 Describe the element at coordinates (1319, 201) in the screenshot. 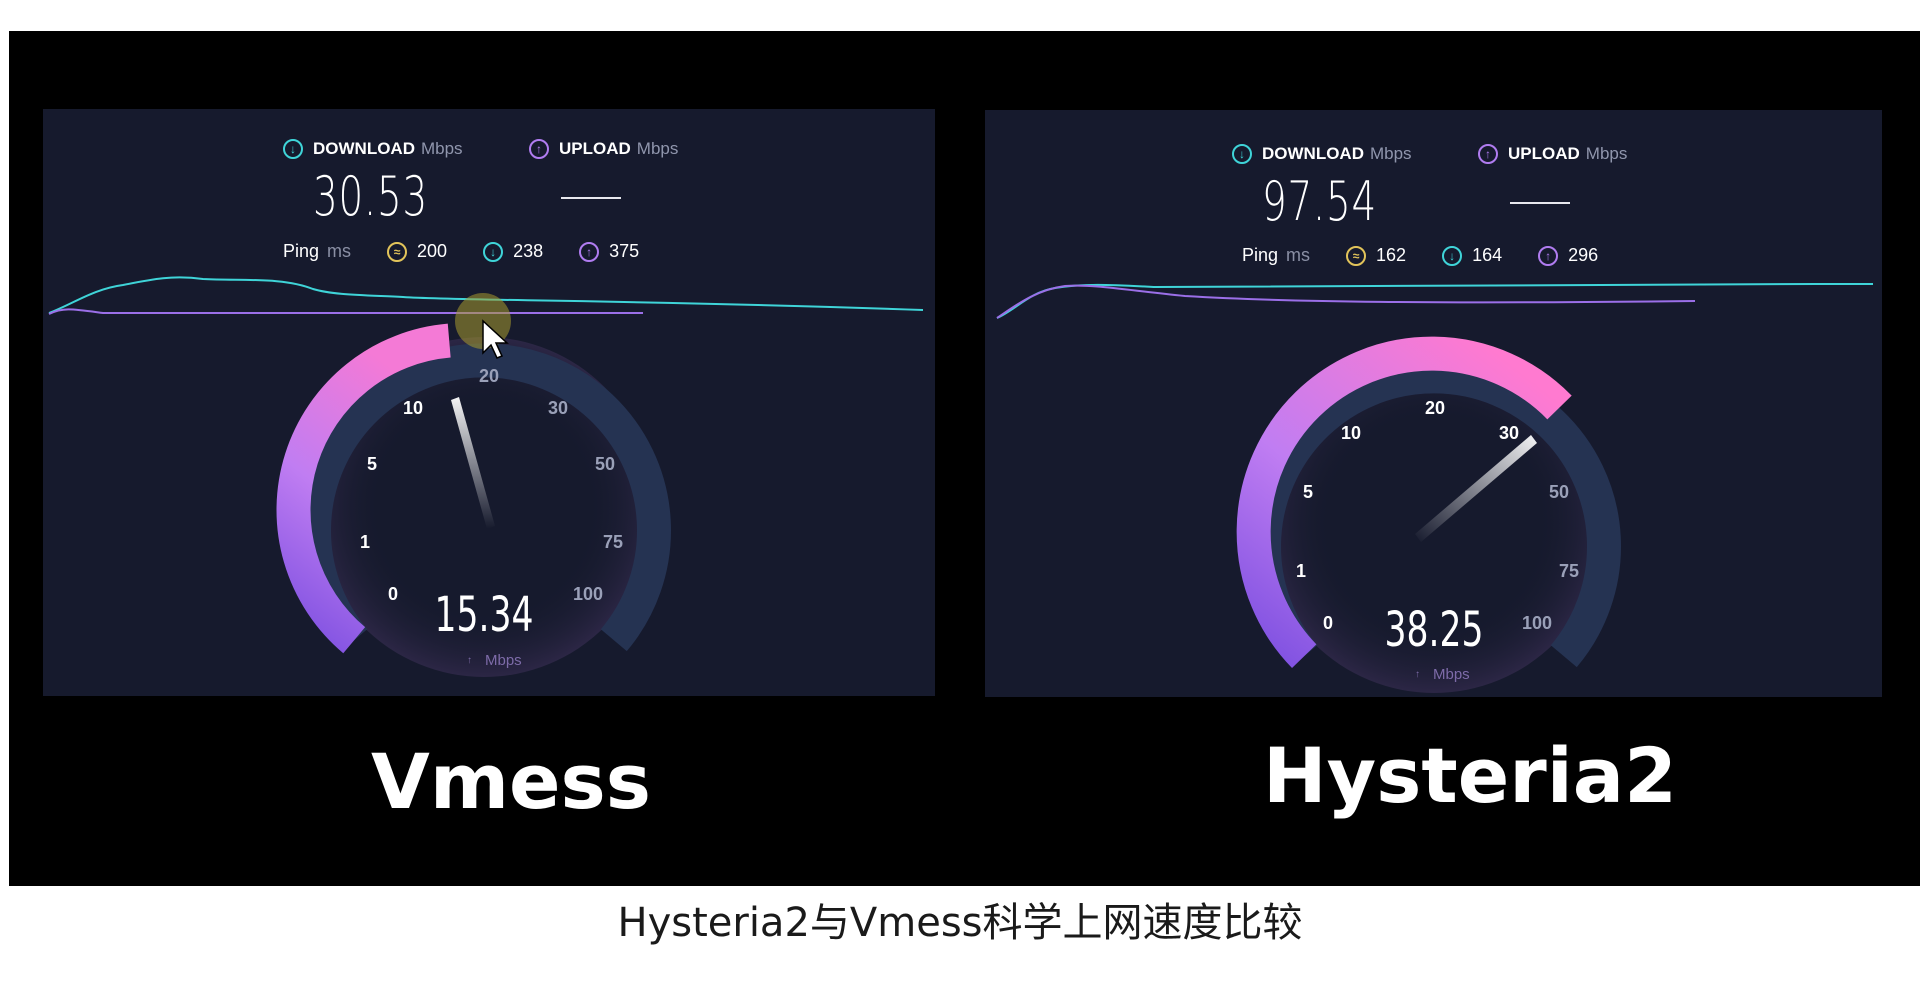

I see `download-value: 97.54` at that location.